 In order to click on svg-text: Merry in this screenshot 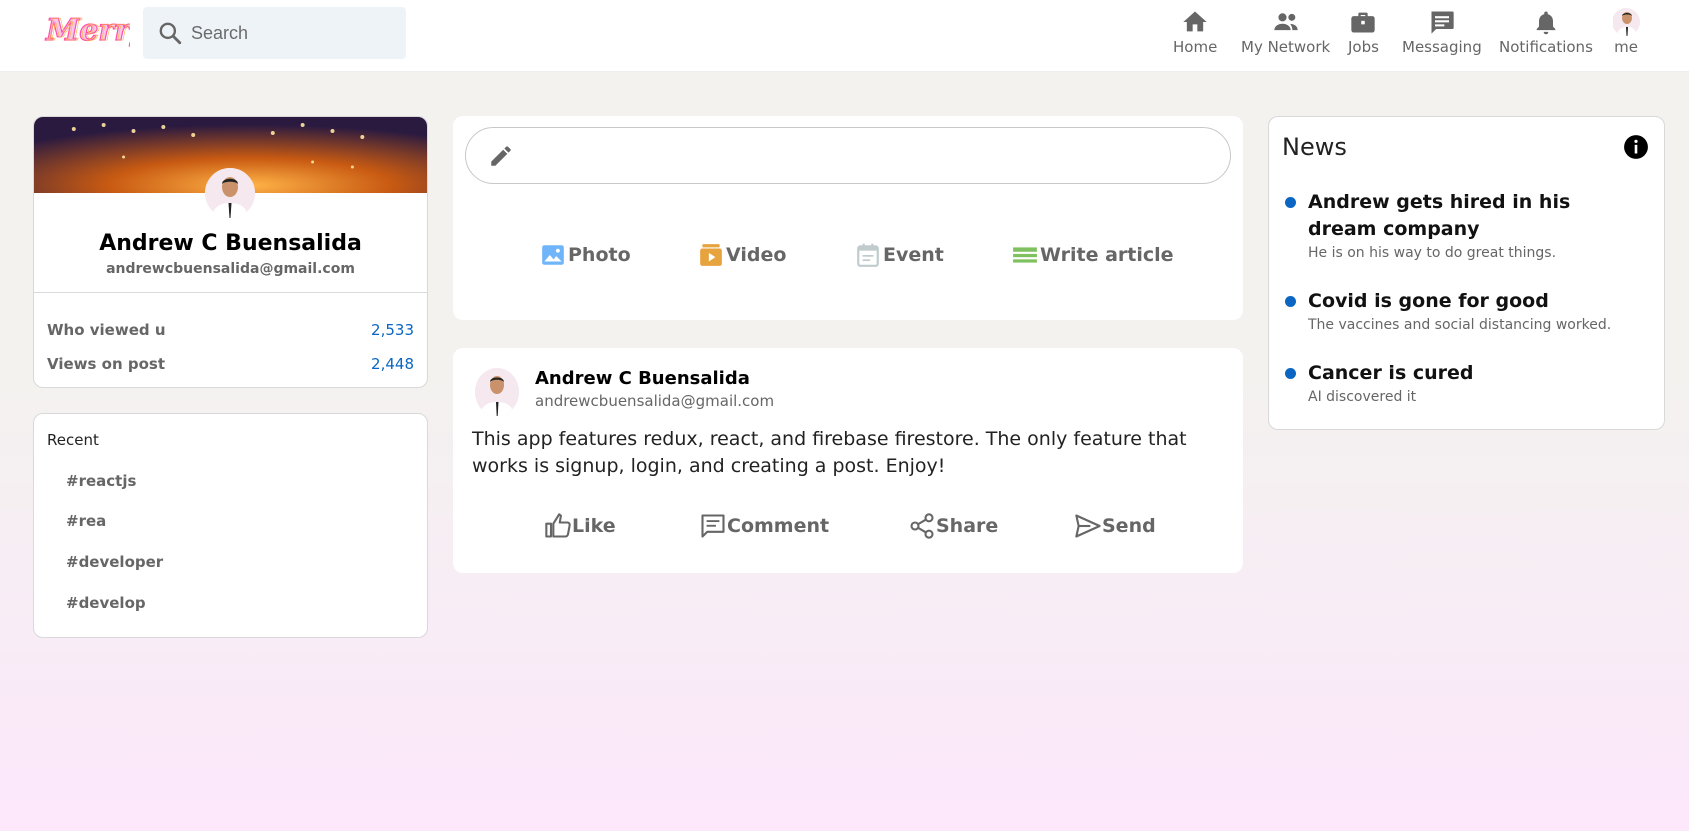, I will do `click(88, 30)`.